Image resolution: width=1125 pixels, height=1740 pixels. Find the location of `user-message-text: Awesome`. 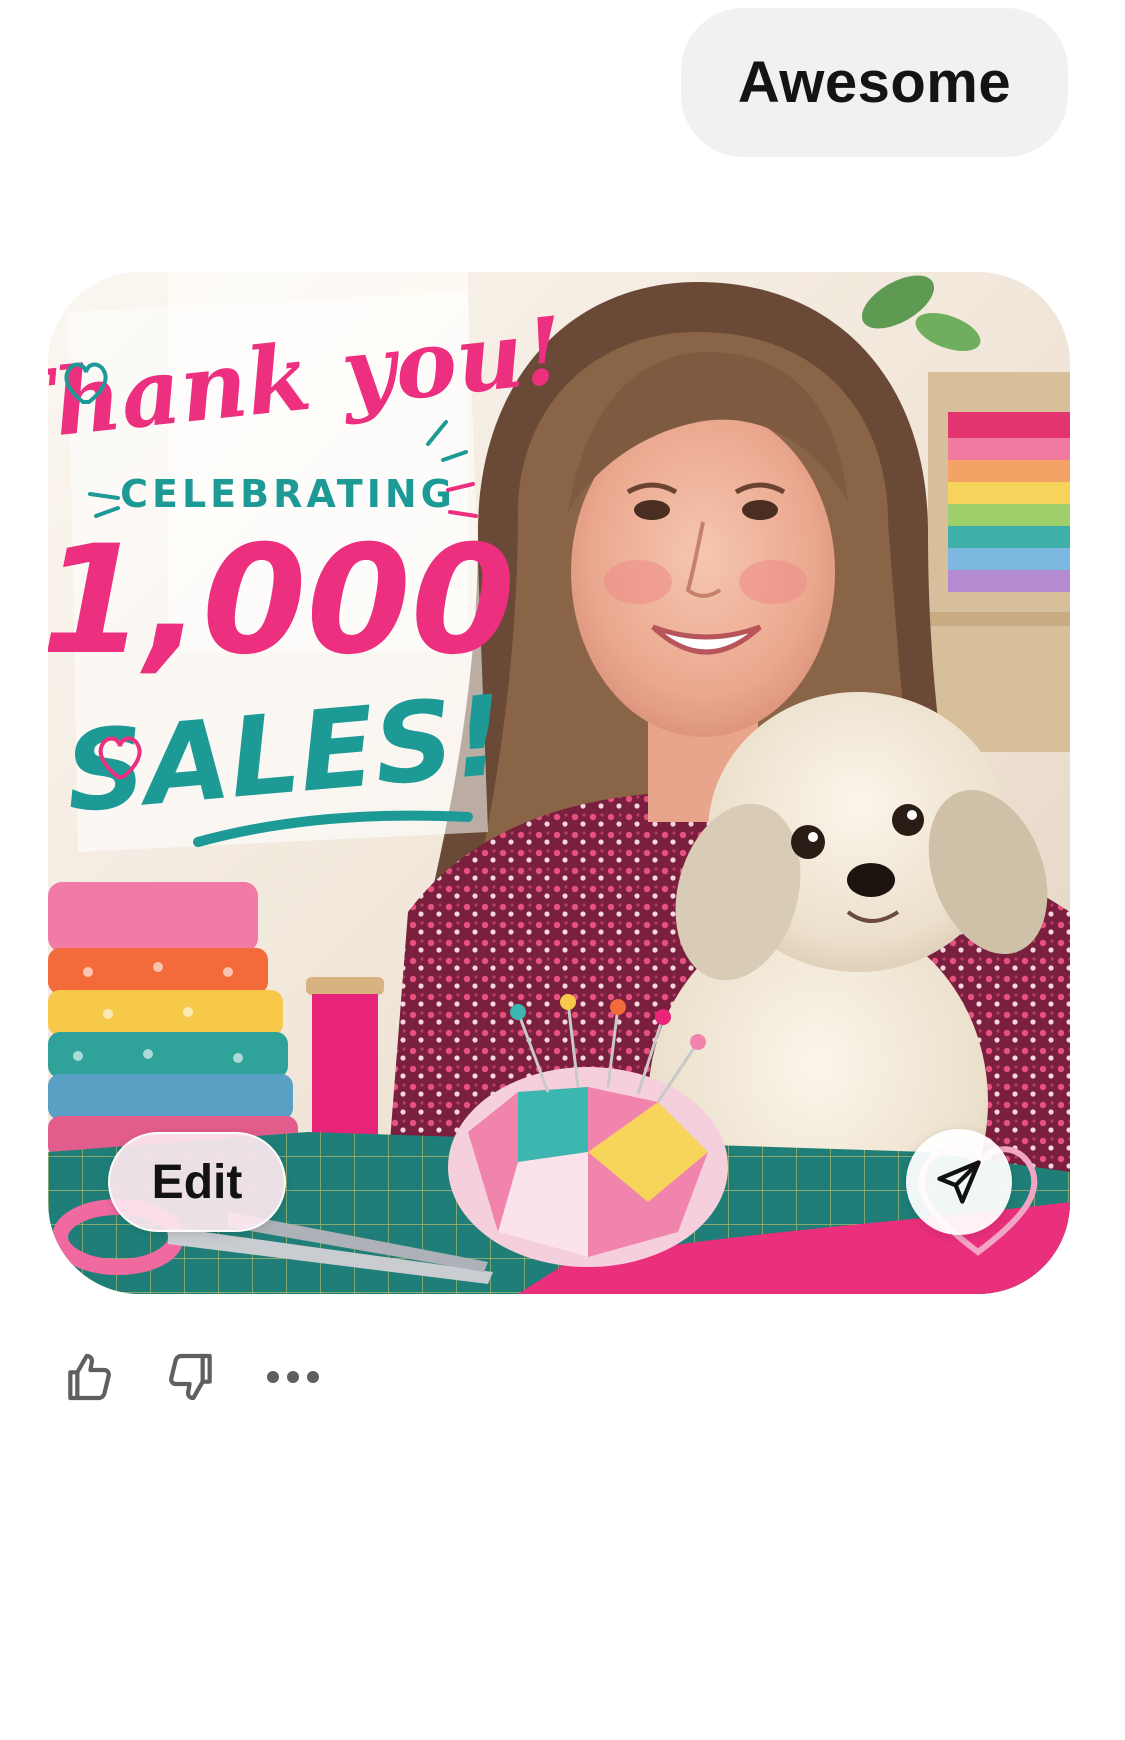

user-message-text: Awesome is located at coordinates (874, 82).